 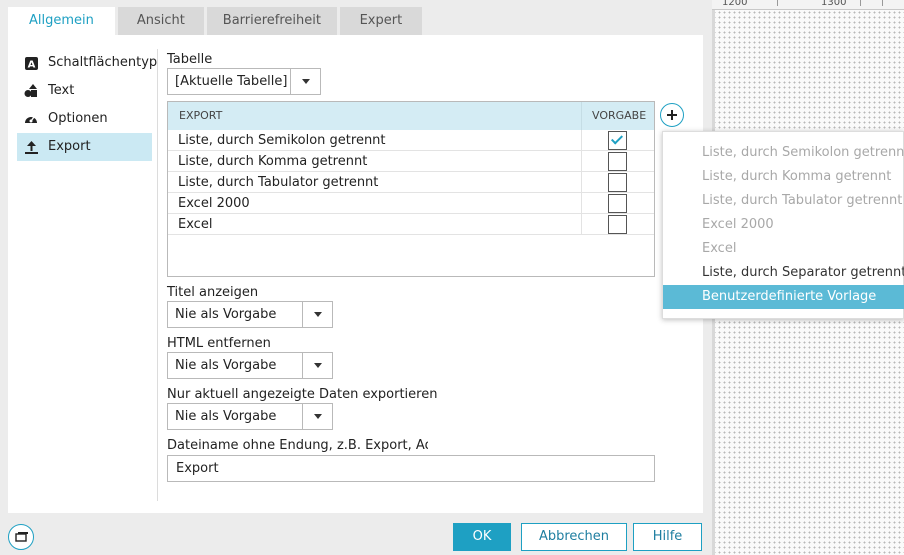 I want to click on ruler-label: 1300, so click(x=834, y=4).